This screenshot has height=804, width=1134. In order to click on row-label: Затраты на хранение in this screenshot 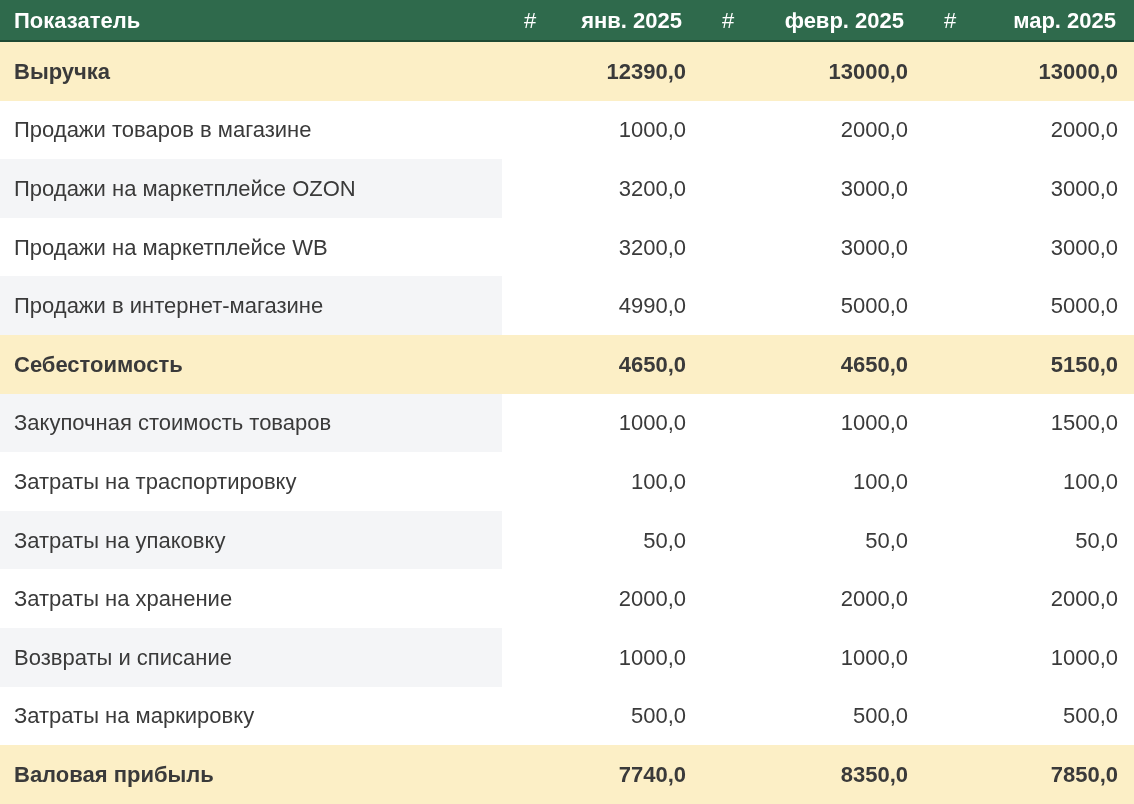, I will do `click(123, 599)`.